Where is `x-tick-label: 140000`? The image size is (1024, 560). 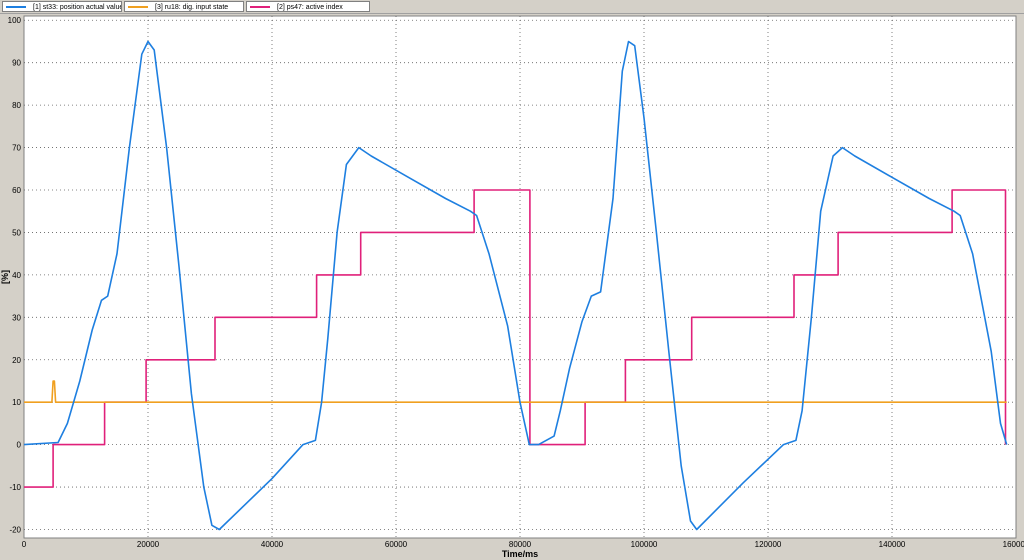
x-tick-label: 140000 is located at coordinates (892, 544).